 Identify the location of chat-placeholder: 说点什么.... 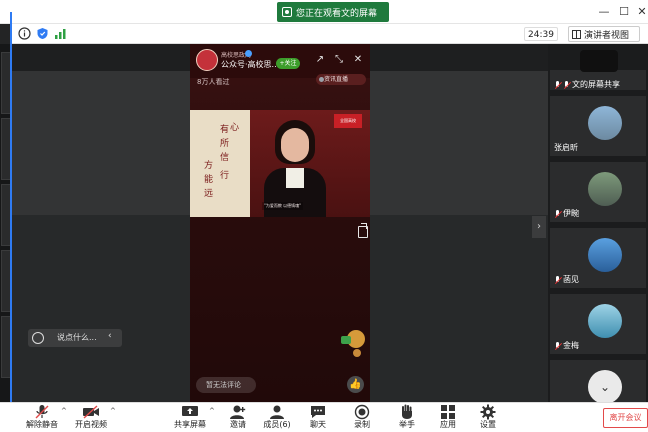
(77, 337).